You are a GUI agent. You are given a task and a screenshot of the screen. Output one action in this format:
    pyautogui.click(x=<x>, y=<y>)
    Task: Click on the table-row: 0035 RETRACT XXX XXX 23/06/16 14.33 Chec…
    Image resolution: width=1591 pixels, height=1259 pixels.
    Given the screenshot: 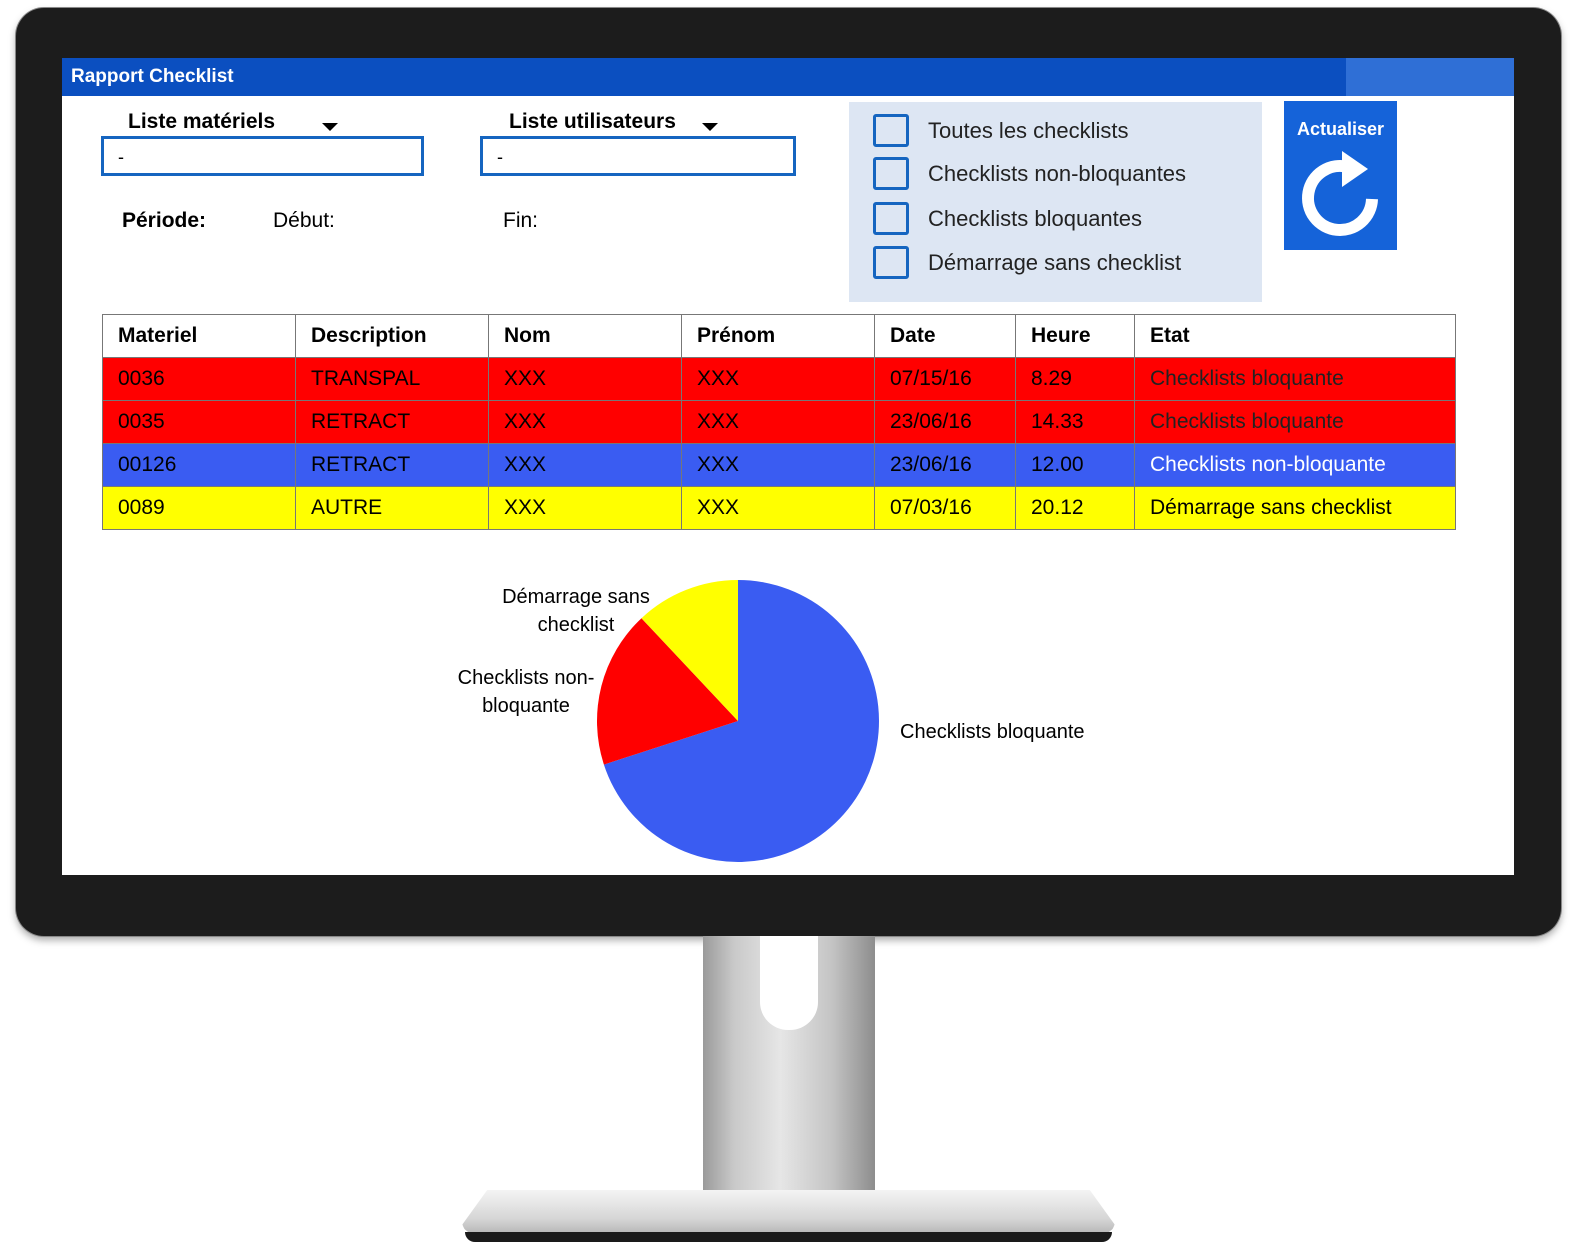 What is the action you would take?
    pyautogui.click(x=779, y=422)
    